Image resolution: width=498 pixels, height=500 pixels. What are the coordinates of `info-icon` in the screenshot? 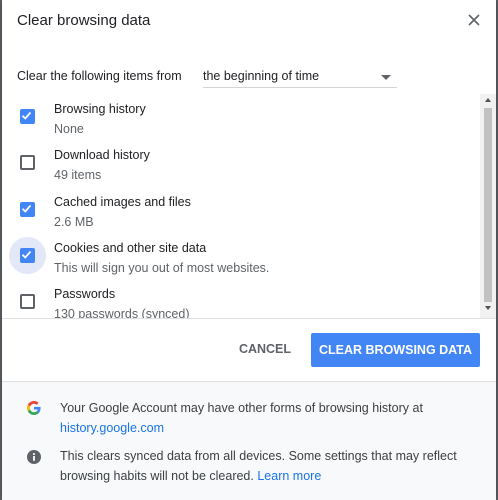 It's located at (34, 457).